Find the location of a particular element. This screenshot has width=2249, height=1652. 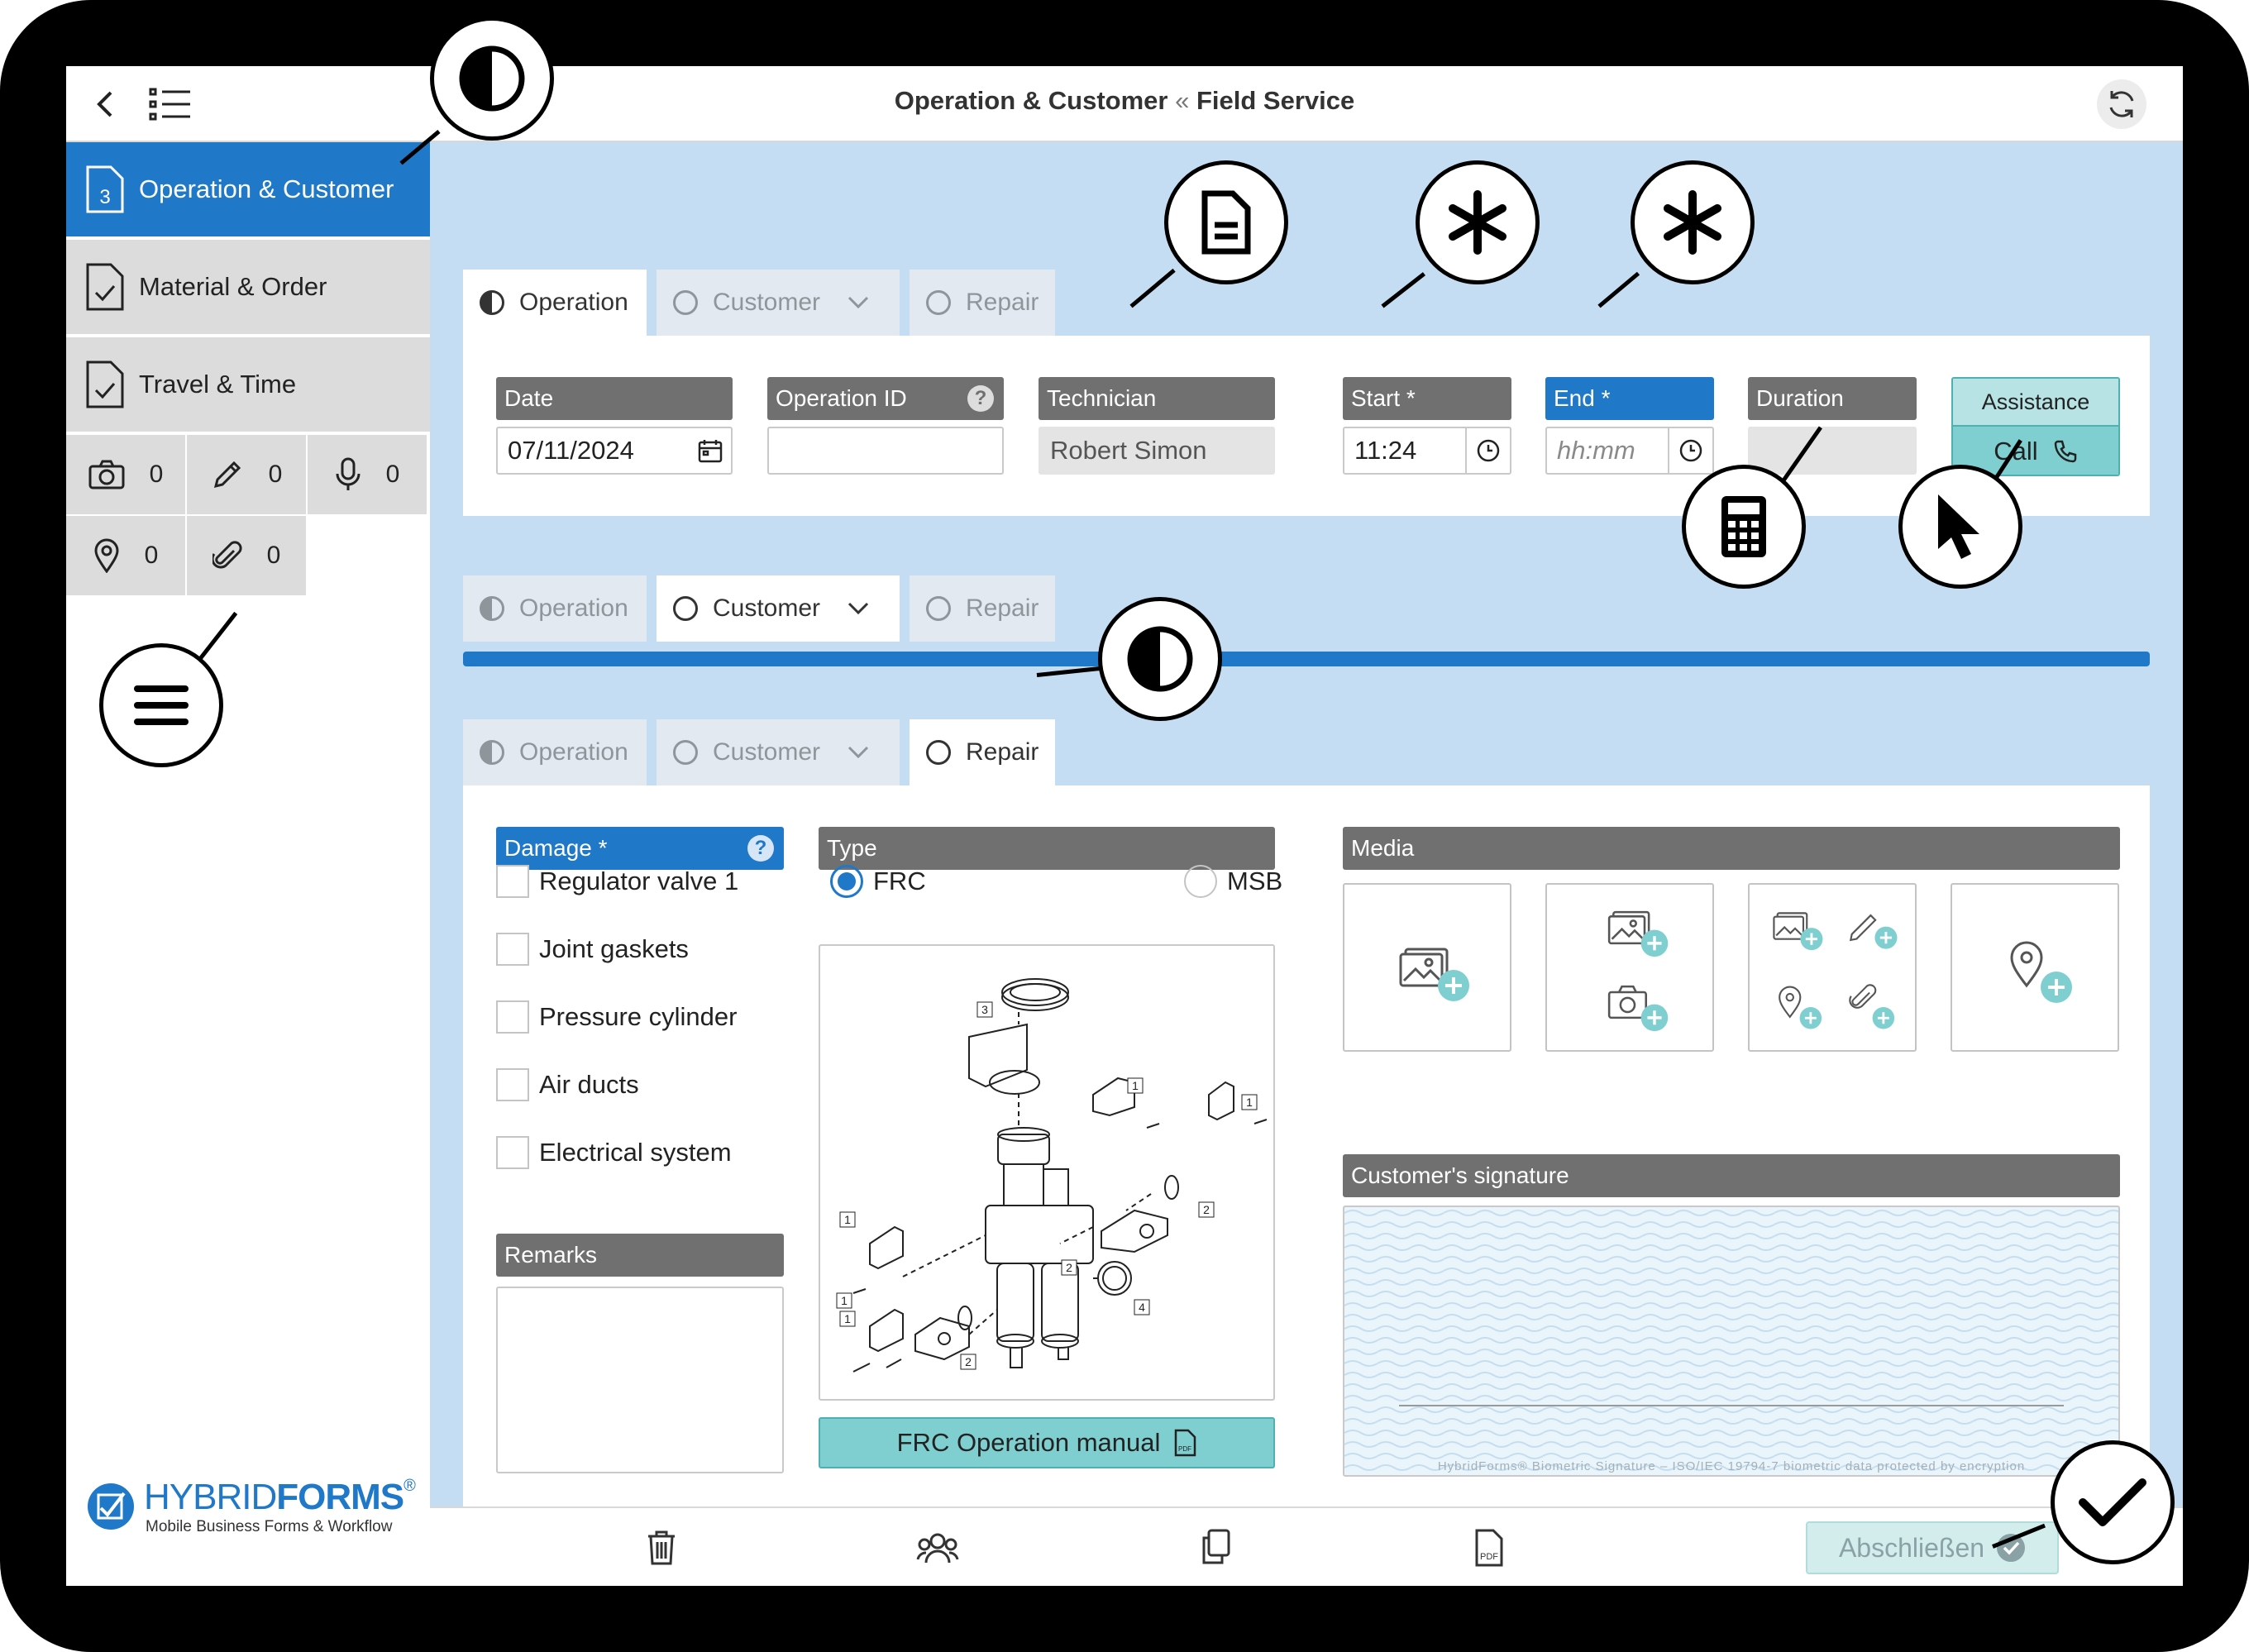

media-label: Media is located at coordinates (1731, 849).